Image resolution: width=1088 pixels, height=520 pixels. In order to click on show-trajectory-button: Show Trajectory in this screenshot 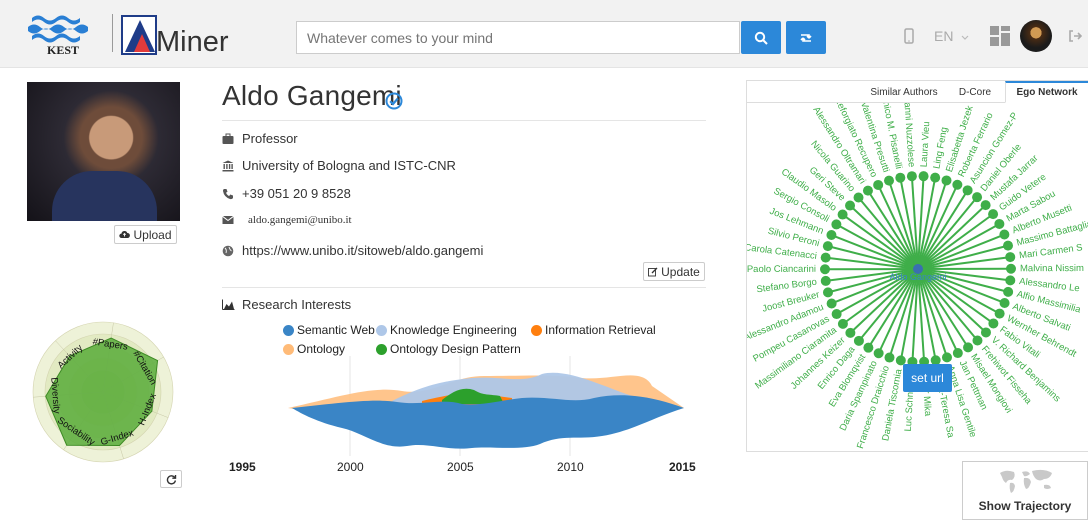, I will do `click(1025, 490)`.